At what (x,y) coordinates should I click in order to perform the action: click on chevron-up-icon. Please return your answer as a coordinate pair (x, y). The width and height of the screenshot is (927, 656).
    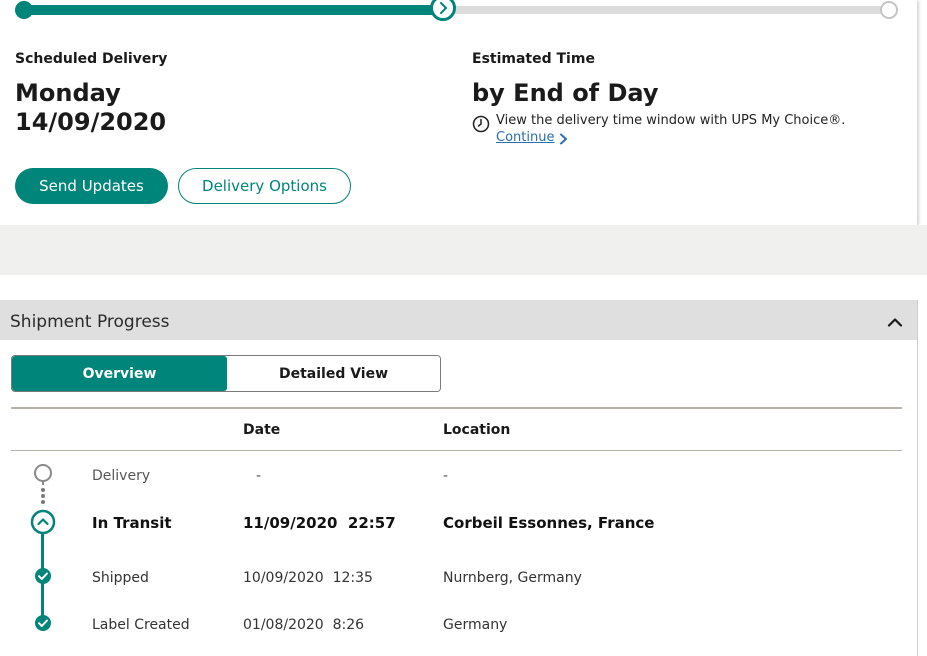
    Looking at the image, I should click on (895, 322).